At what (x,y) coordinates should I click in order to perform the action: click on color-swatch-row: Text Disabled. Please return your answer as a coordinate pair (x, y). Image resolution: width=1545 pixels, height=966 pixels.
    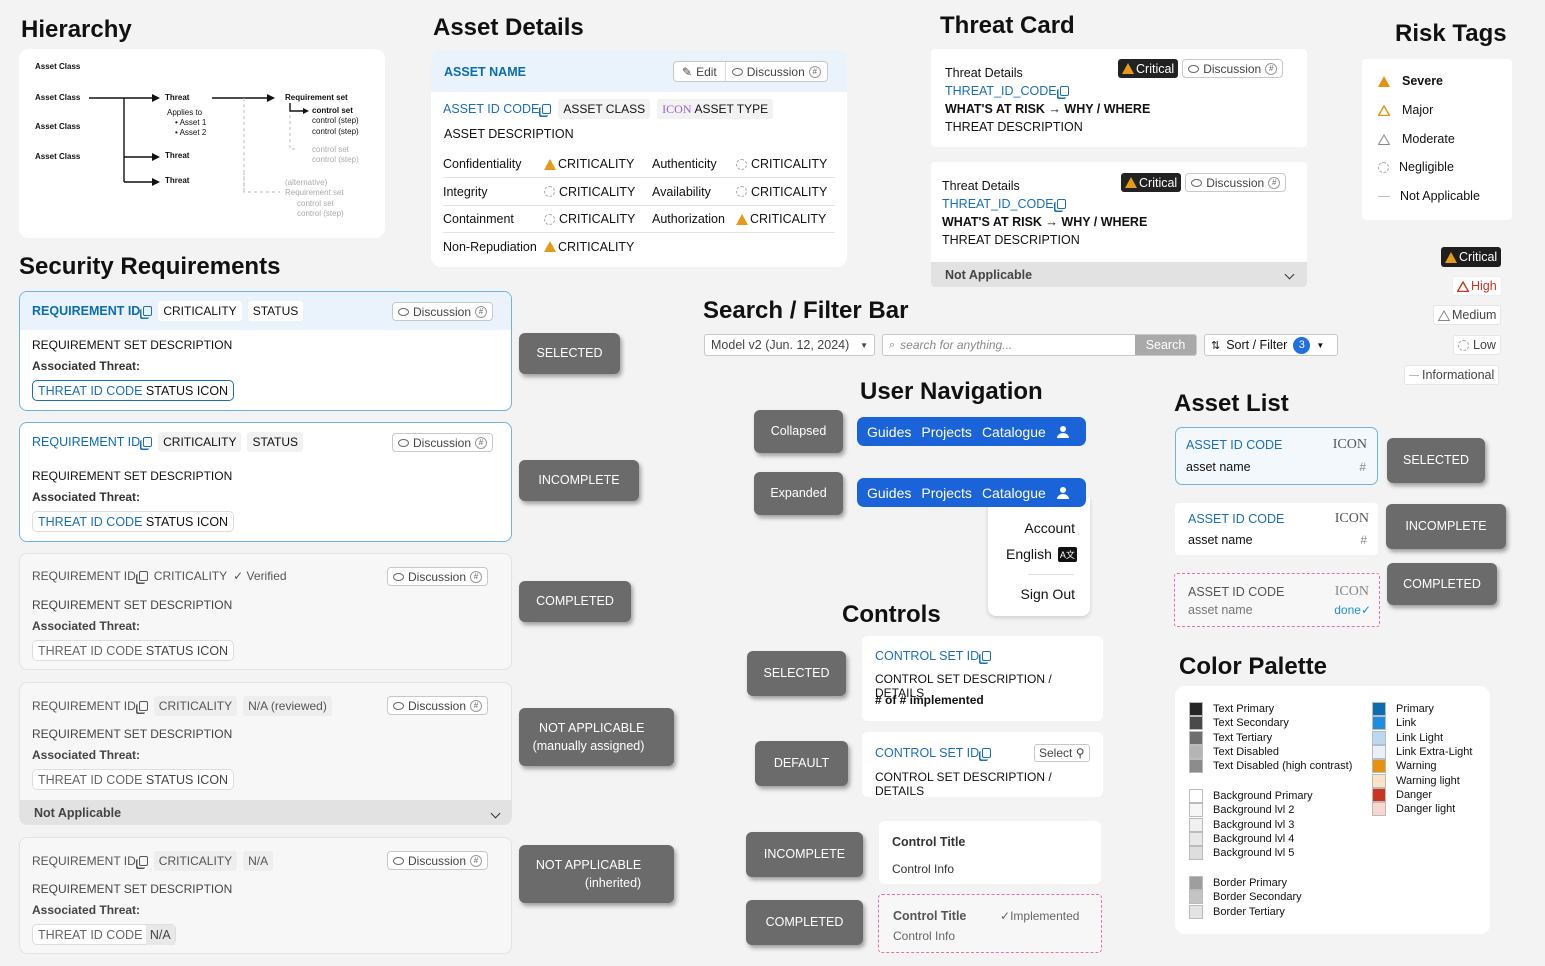
    Looking at the image, I should click on (1270, 752).